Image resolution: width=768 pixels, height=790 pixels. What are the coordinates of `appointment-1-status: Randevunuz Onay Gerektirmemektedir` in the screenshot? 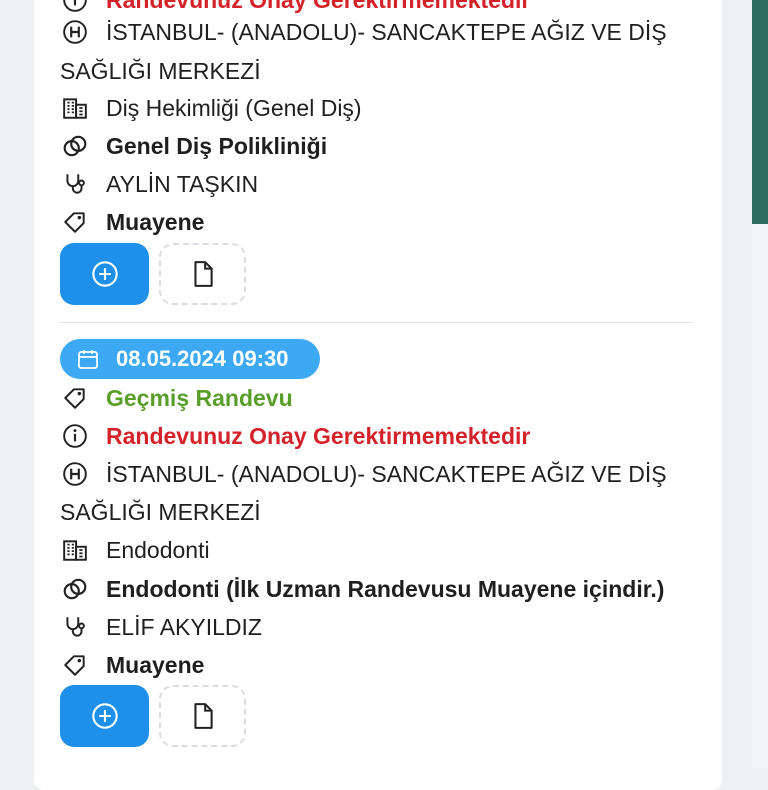 It's located at (295, 6).